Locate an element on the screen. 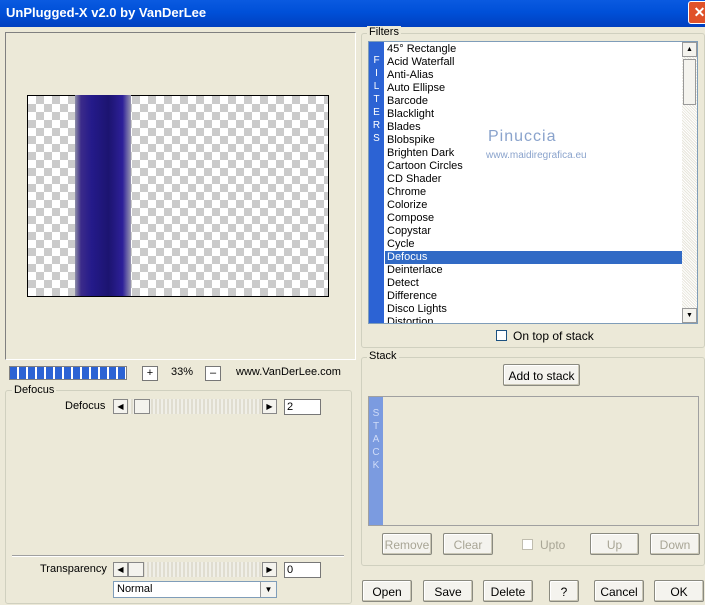 This screenshot has width=705, height=605. filter-item: Auto Ellipse is located at coordinates (533, 88).